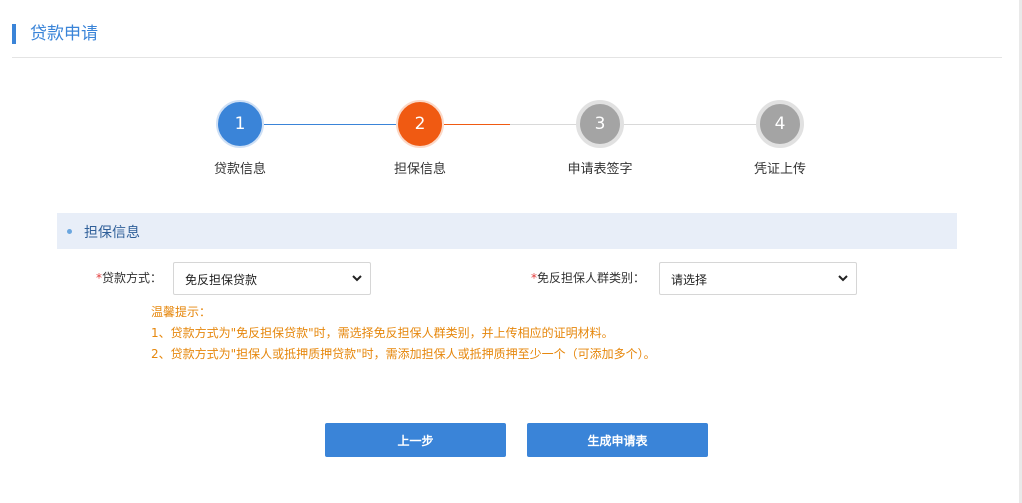  I want to click on loan-method-label: *贷款方式：, so click(129, 278).